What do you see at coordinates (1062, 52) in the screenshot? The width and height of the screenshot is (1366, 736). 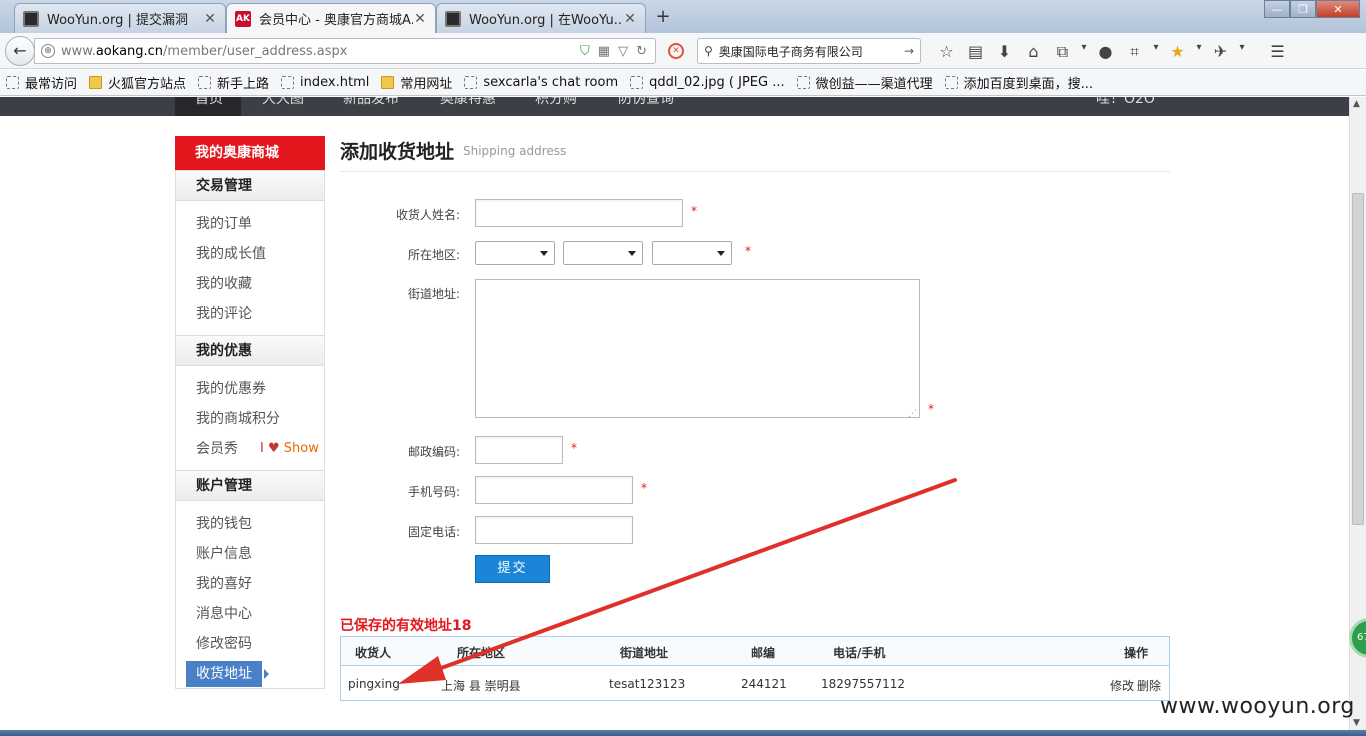 I see `share-icon: ⧉` at bounding box center [1062, 52].